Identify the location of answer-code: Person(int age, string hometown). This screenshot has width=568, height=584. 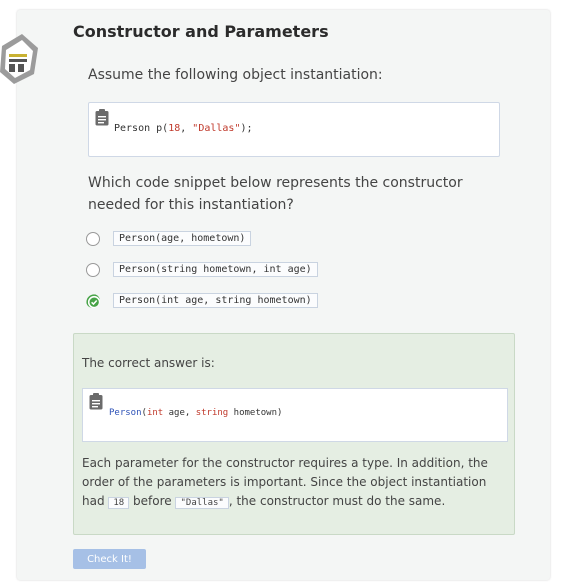
(195, 413).